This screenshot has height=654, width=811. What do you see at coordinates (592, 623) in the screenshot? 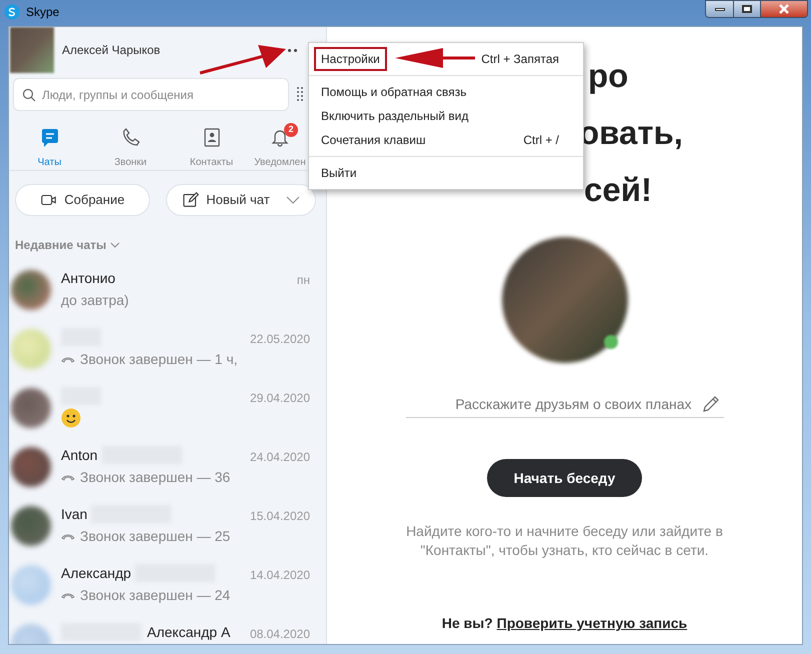
I see `check-account-link: Проверить учетную запись` at bounding box center [592, 623].